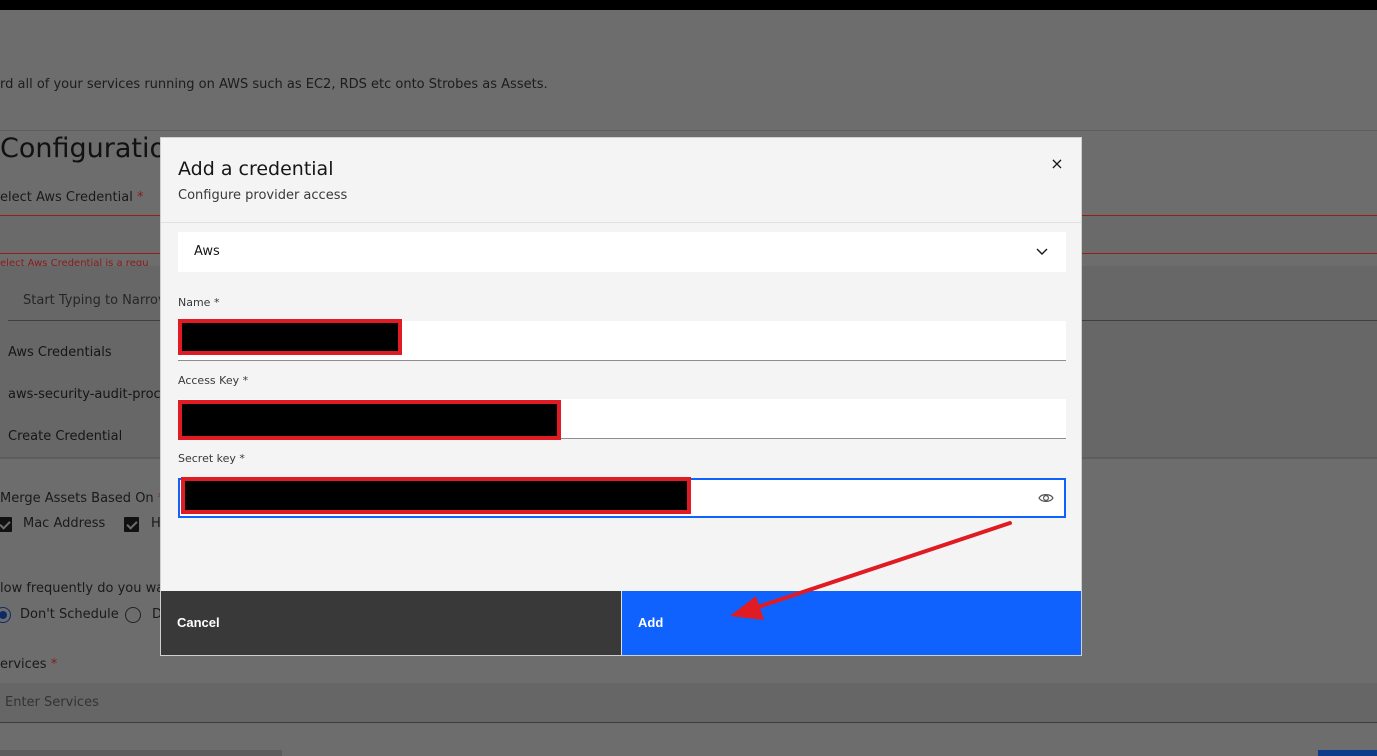  Describe the element at coordinates (369, 420) in the screenshot. I see `redacted-access-key-value` at that location.